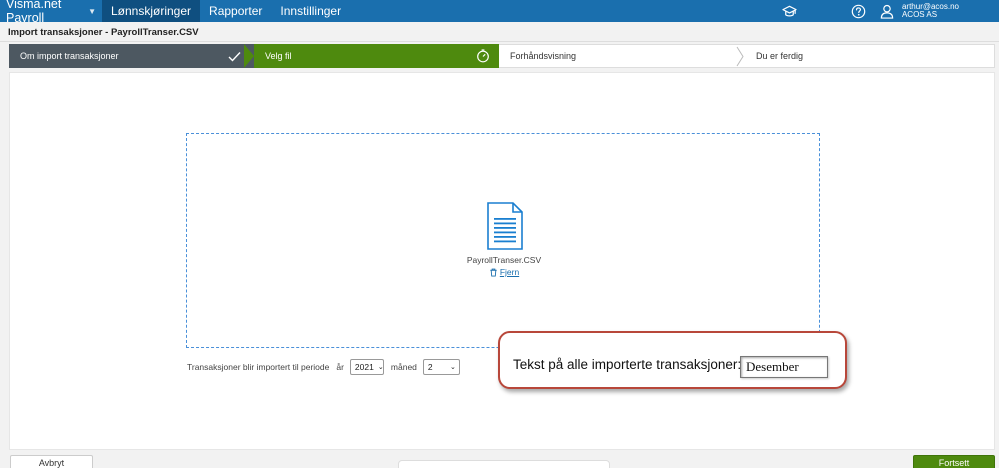 The image size is (999, 468). What do you see at coordinates (509, 272) in the screenshot?
I see `remove-label: Fjern` at bounding box center [509, 272].